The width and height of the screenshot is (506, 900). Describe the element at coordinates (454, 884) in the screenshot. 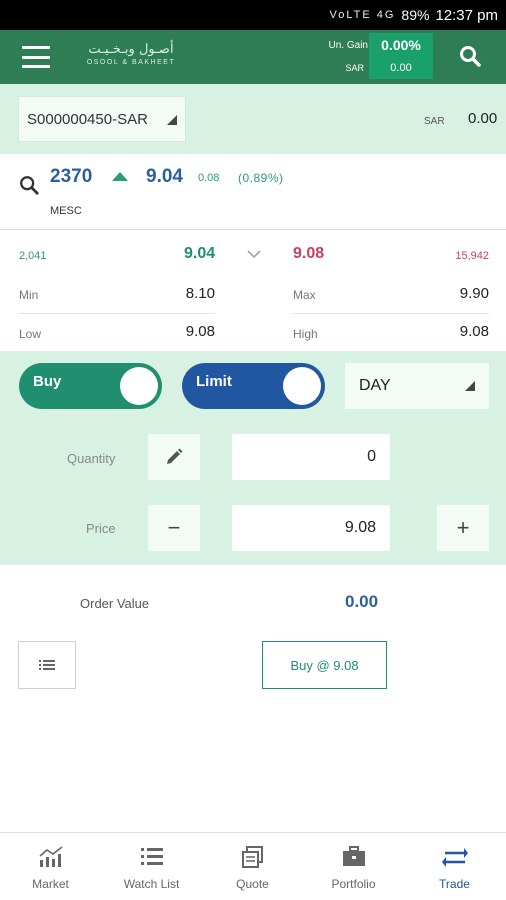

I see `nav-label: Trade` at that location.